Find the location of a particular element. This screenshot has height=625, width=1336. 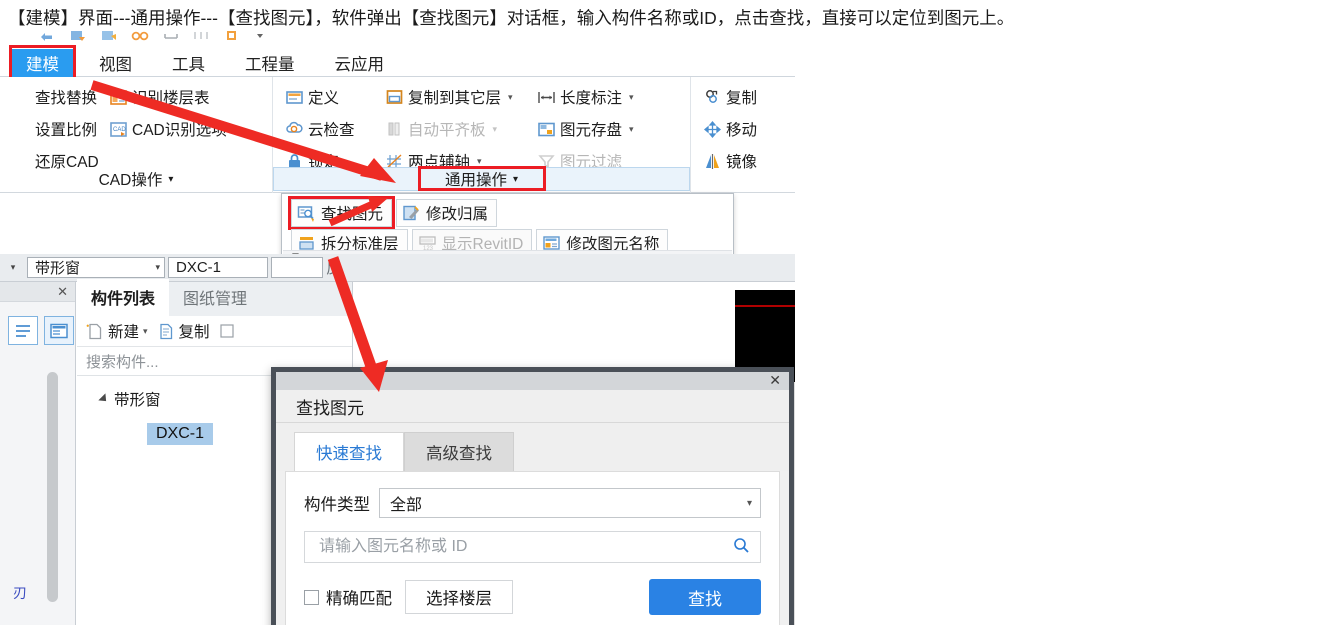

checkbox-box is located at coordinates (311, 597).